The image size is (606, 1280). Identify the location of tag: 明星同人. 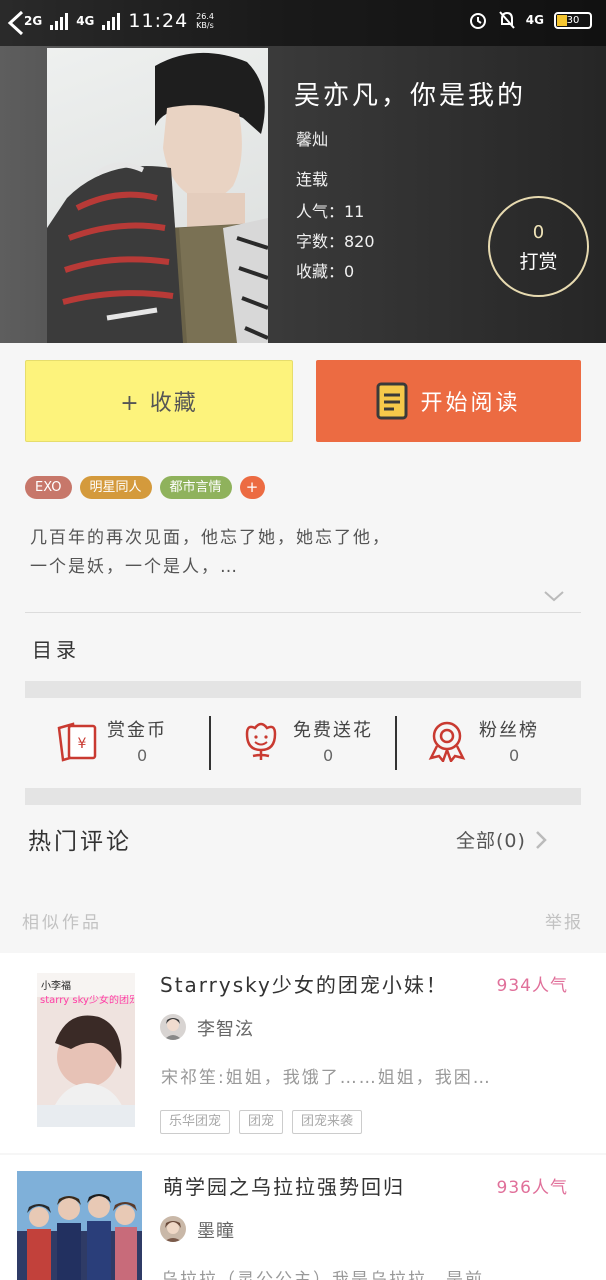
(115, 487).